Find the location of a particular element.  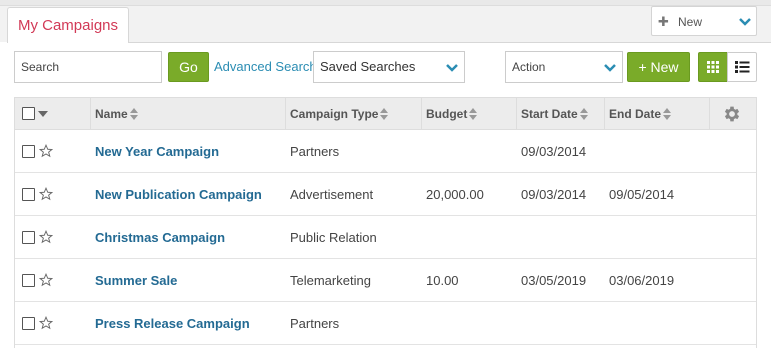

list-icon is located at coordinates (742, 67).